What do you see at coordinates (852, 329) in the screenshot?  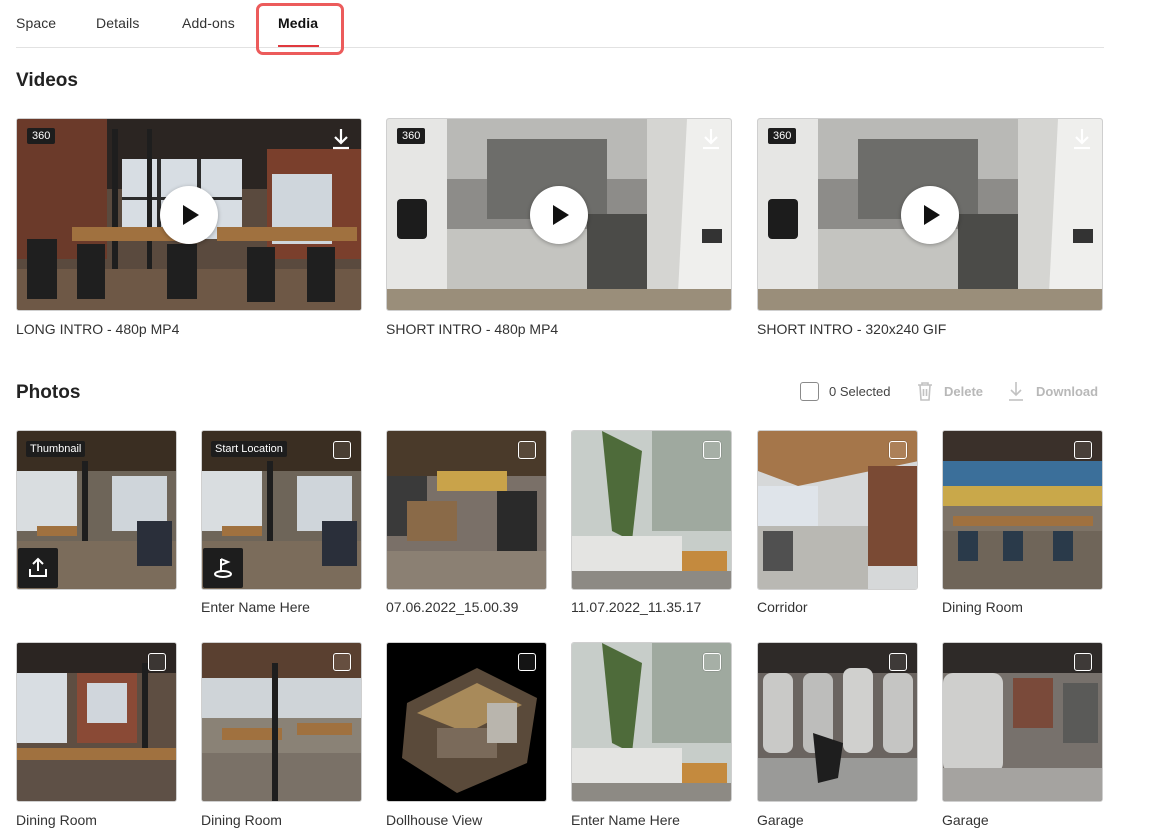 I see `video-label: SHORT INTRO - 320x240 GIF` at bounding box center [852, 329].